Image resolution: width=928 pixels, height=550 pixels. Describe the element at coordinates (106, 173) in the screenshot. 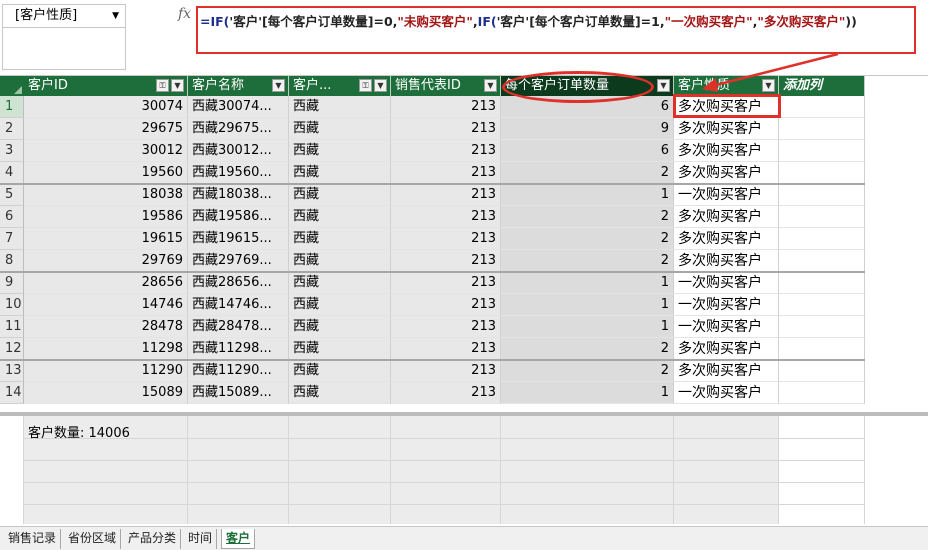

I see `cell-customer-id: 19560` at that location.